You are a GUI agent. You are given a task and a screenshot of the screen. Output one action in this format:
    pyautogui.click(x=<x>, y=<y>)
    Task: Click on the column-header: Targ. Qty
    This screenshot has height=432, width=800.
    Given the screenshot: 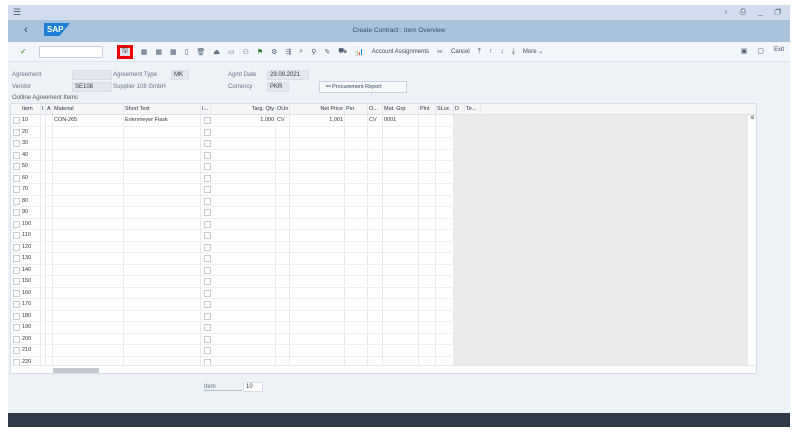 What is the action you would take?
    pyautogui.click(x=243, y=109)
    